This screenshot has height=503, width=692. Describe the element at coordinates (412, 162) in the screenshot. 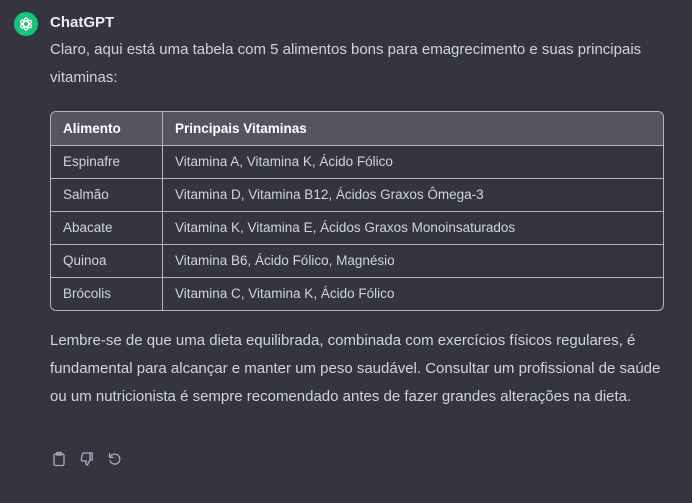

I see `vitamins-cell: Vitamina A, Vitamina K, Ácido Fólico` at that location.